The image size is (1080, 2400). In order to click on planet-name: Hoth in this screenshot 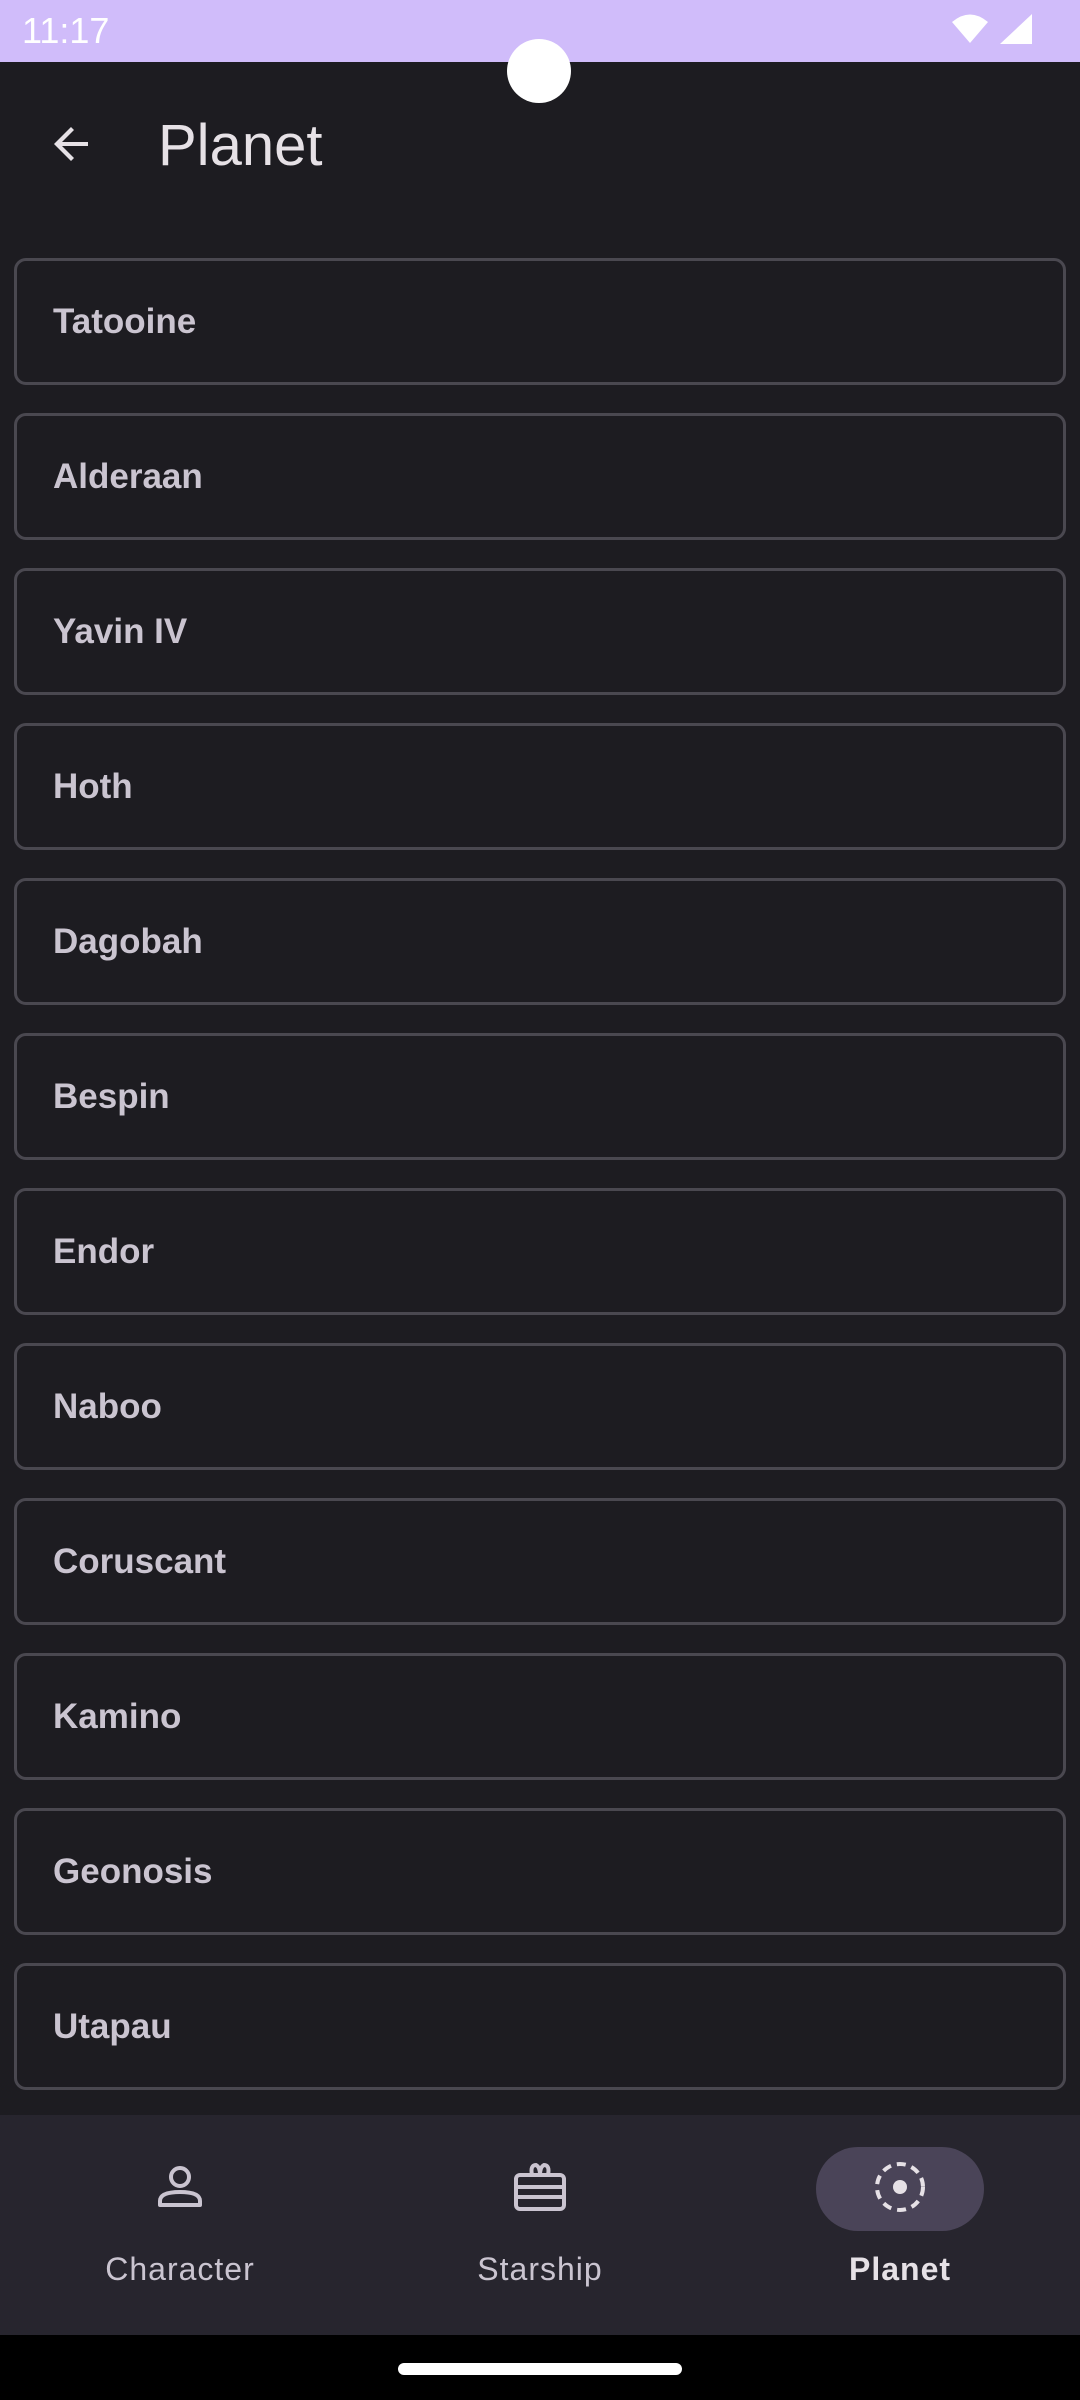, I will do `click(93, 786)`.